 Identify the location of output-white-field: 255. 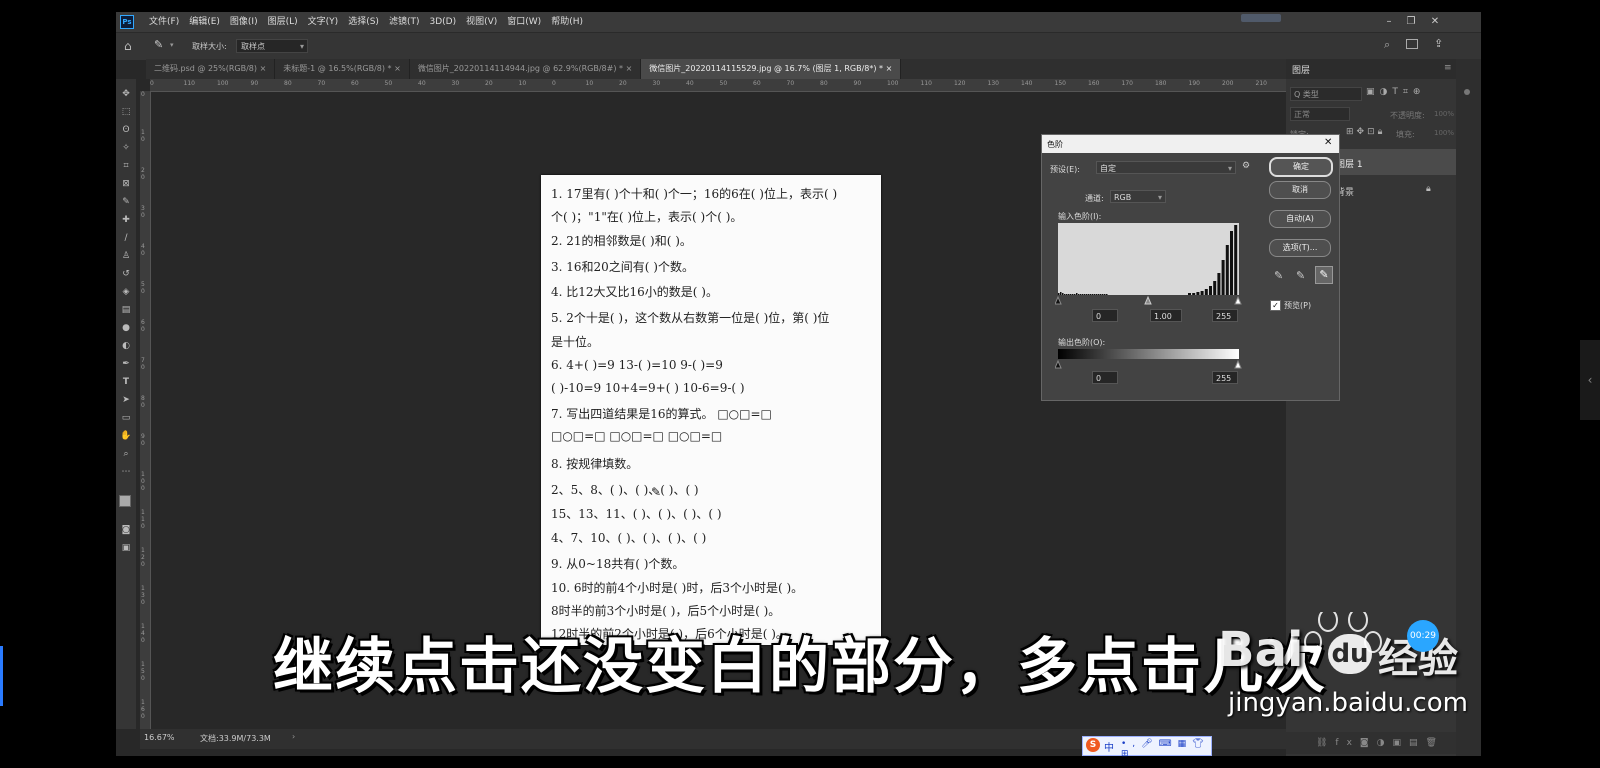
(1225, 377).